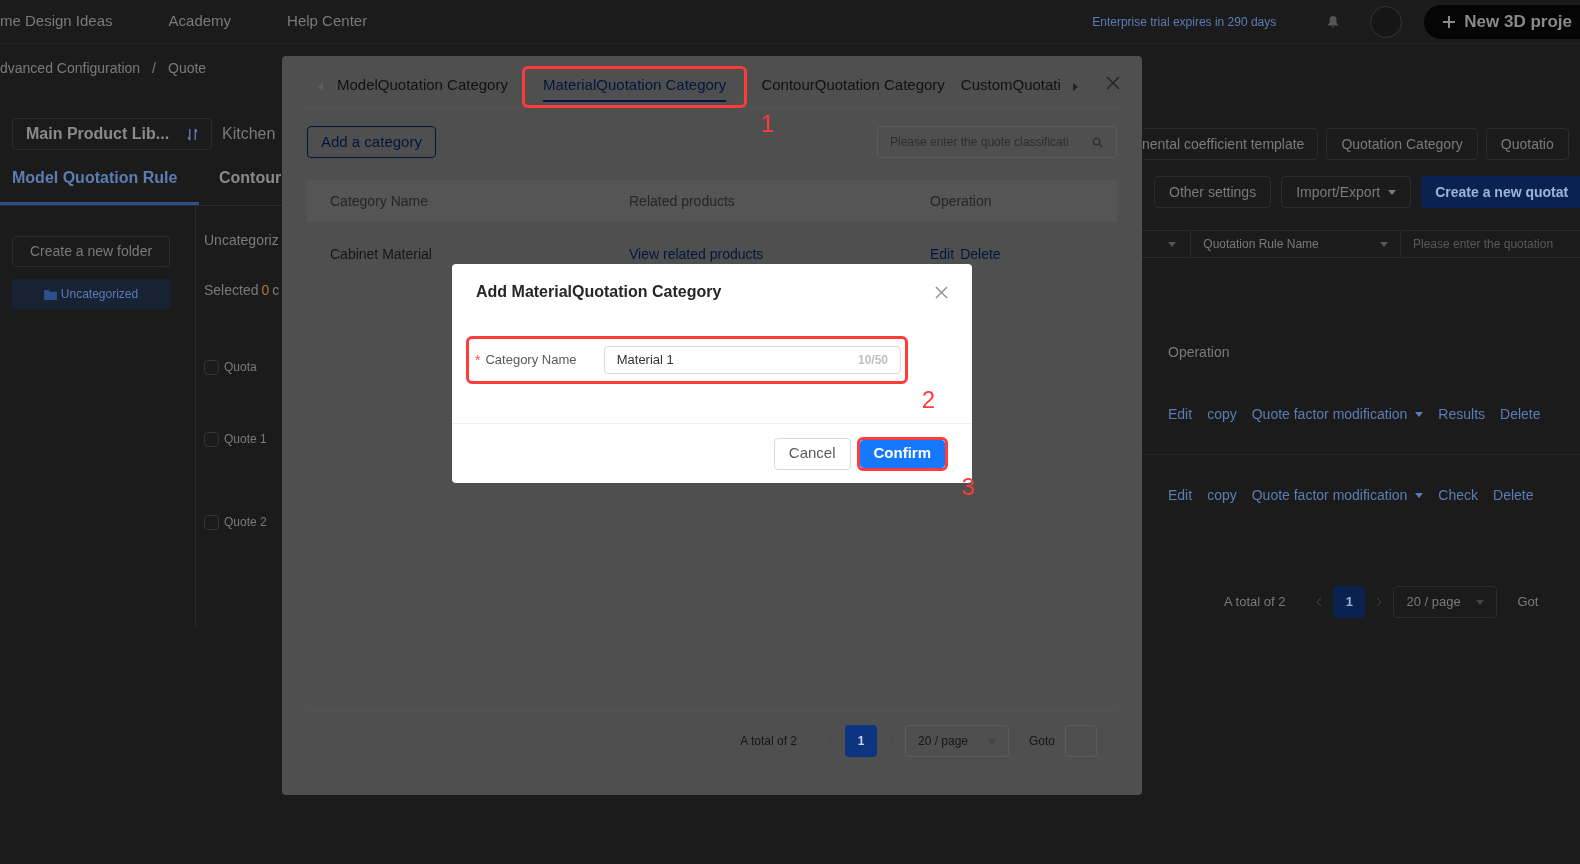 This screenshot has width=1580, height=864. Describe the element at coordinates (1184, 22) in the screenshot. I see `trial-notice: Enterprise trial expires in 290 days` at that location.